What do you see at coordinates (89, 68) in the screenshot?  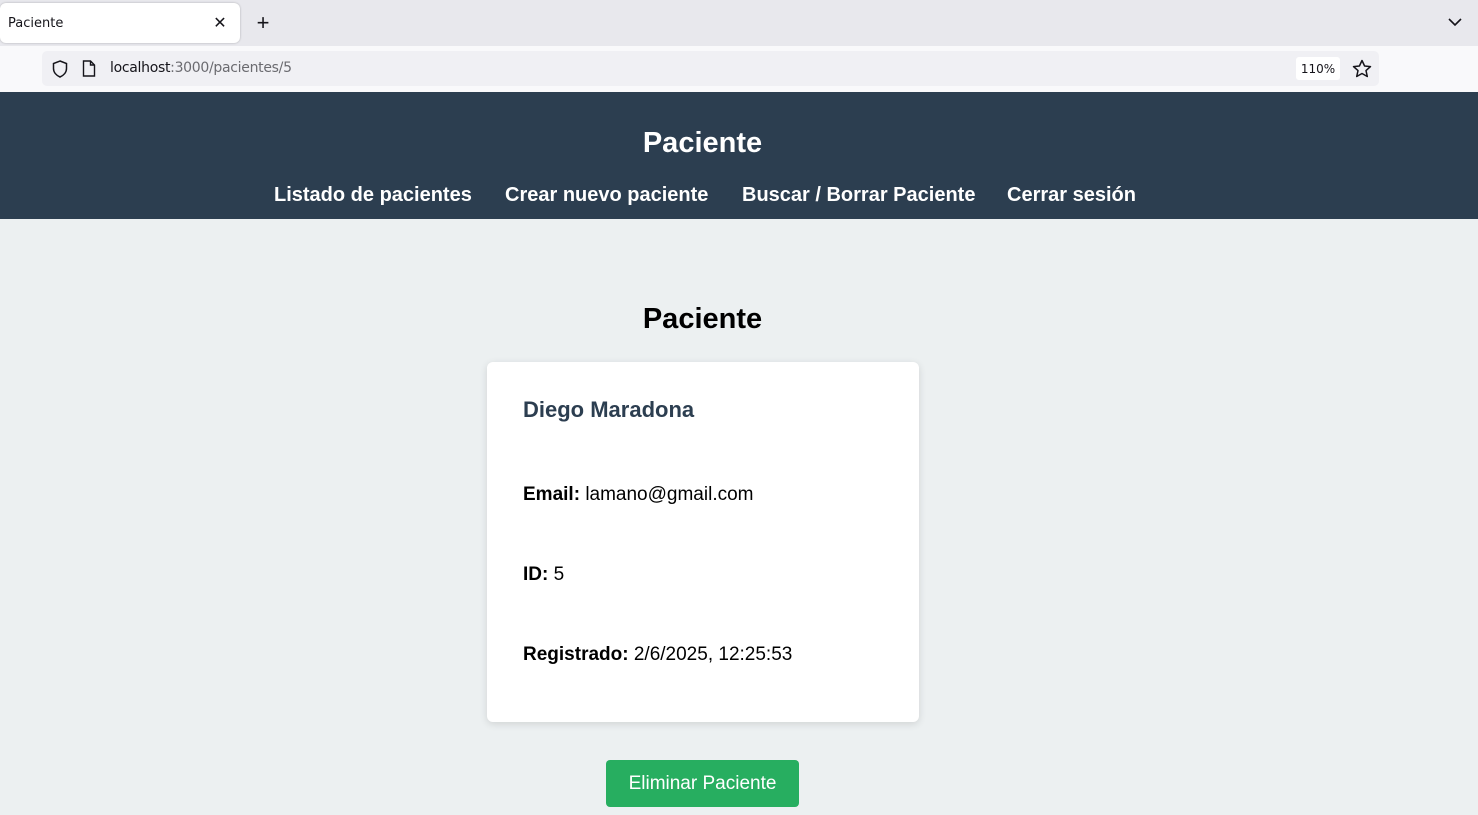 I see `page-icon` at bounding box center [89, 68].